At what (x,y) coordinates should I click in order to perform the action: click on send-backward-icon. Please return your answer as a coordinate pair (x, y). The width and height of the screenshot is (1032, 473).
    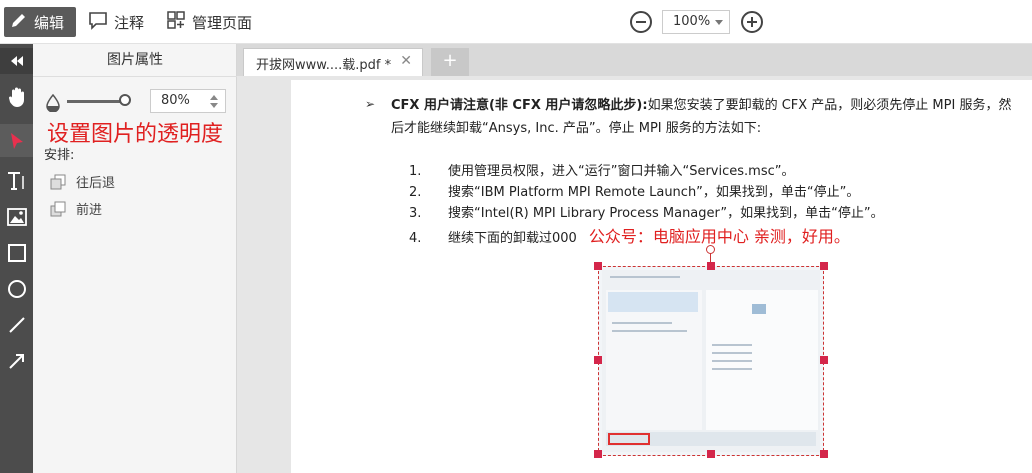
    Looking at the image, I should click on (58, 181).